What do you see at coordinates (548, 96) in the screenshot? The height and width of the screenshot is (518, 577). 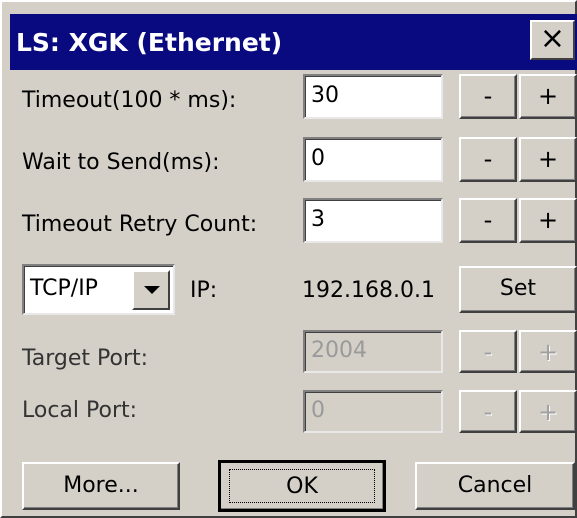 I see `timeout-plus-button: +` at bounding box center [548, 96].